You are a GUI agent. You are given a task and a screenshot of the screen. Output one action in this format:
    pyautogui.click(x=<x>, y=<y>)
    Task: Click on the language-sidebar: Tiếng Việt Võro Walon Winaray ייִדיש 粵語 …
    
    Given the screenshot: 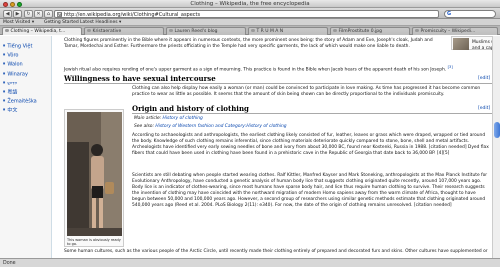 What is the action you would take?
    pyautogui.click(x=26, y=147)
    